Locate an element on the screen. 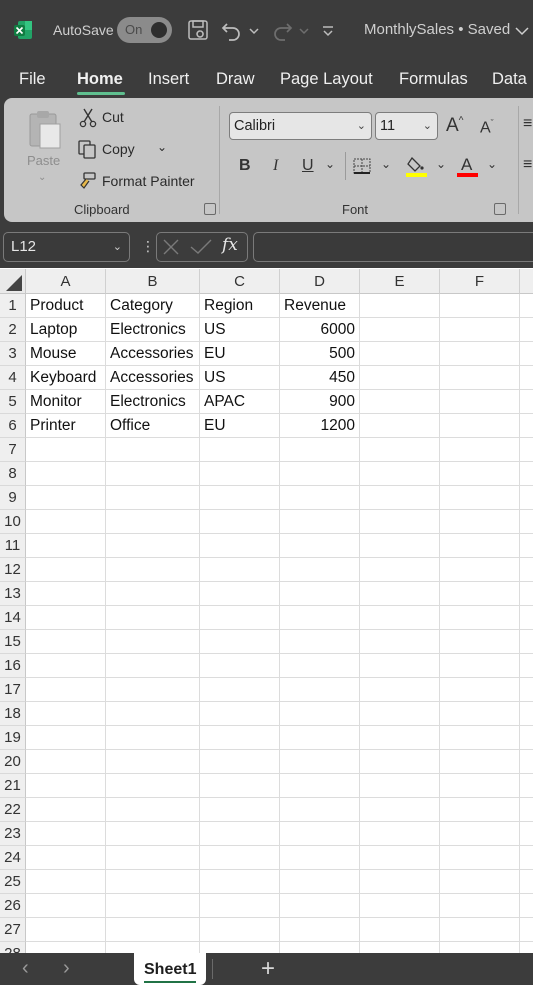 This screenshot has height=985, width=533. italic-button: I is located at coordinates (275, 166).